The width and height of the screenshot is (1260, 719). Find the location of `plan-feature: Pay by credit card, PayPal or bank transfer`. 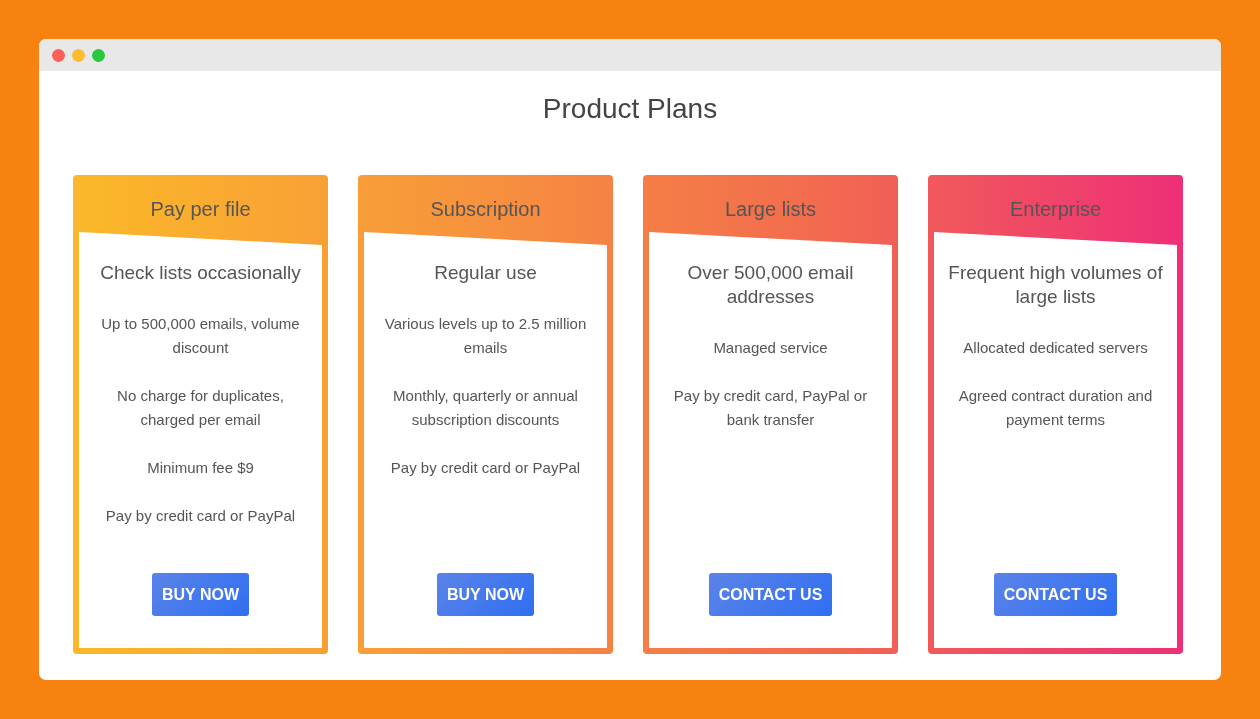

plan-feature: Pay by credit card, PayPal or bank transfer is located at coordinates (770, 408).